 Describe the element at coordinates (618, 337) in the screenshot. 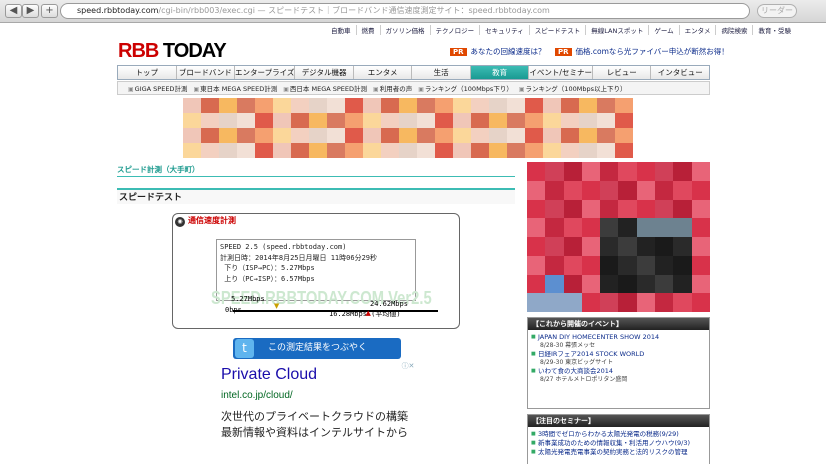

I see `event-link: JAPAN DIY HOMECENTER SHOW 2014` at that location.